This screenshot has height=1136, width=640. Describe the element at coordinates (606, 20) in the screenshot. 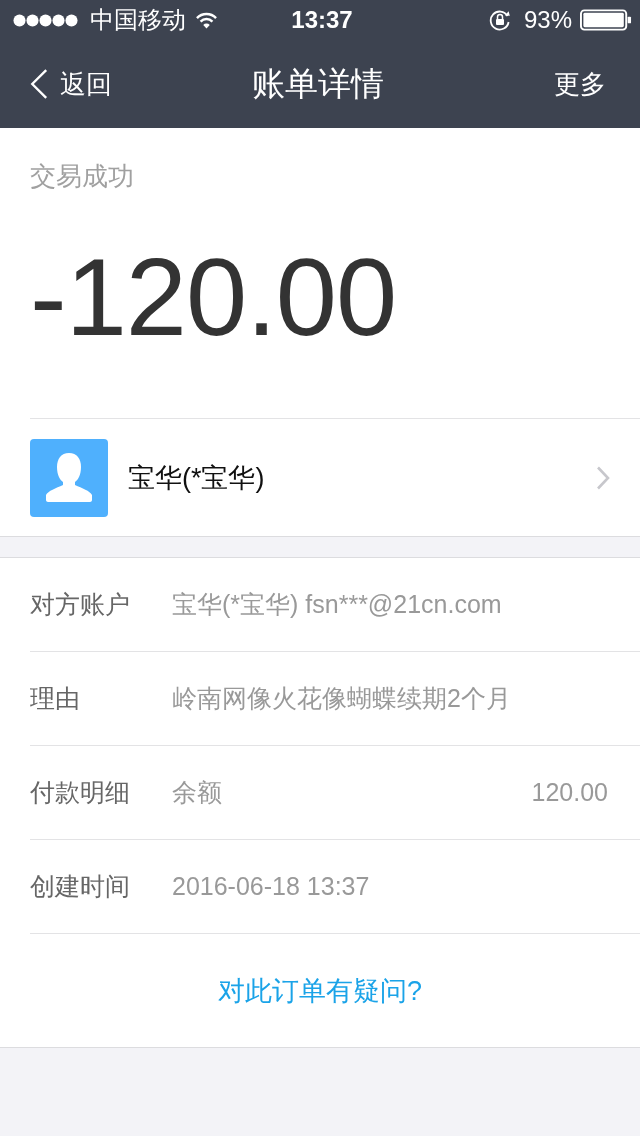

I see `battery-icon` at that location.